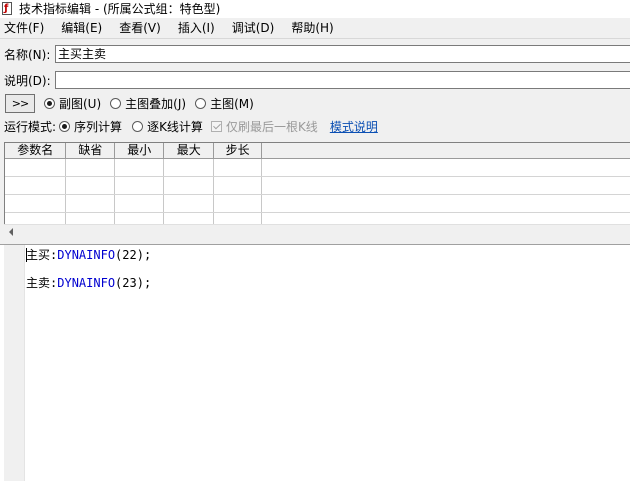 The image size is (630, 481). Describe the element at coordinates (317, 232) in the screenshot. I see `params-horizontal-scrollbar` at that location.